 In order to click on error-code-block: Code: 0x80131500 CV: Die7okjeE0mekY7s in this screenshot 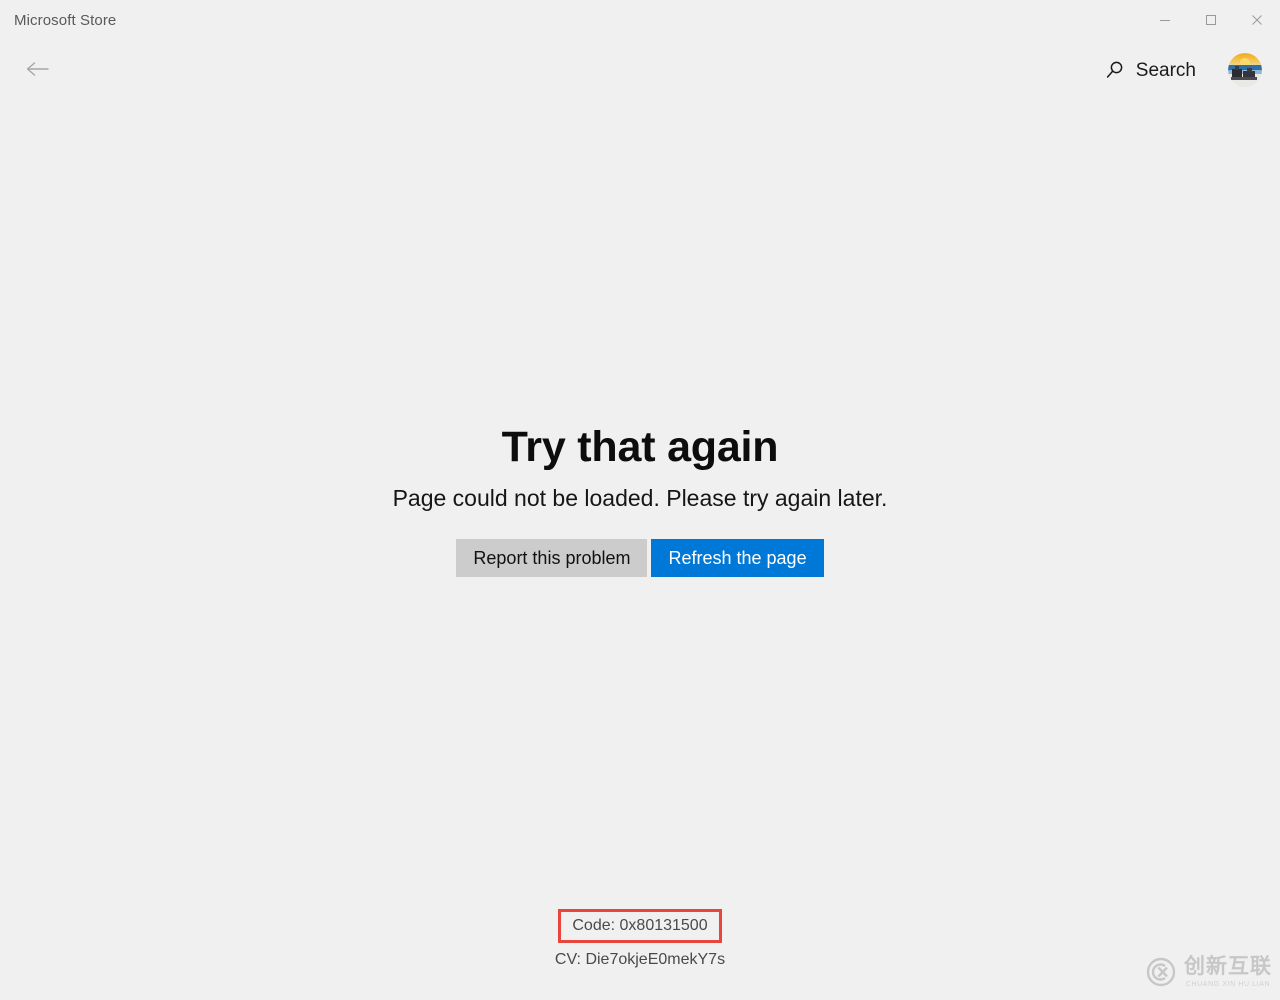, I will do `click(640, 938)`.